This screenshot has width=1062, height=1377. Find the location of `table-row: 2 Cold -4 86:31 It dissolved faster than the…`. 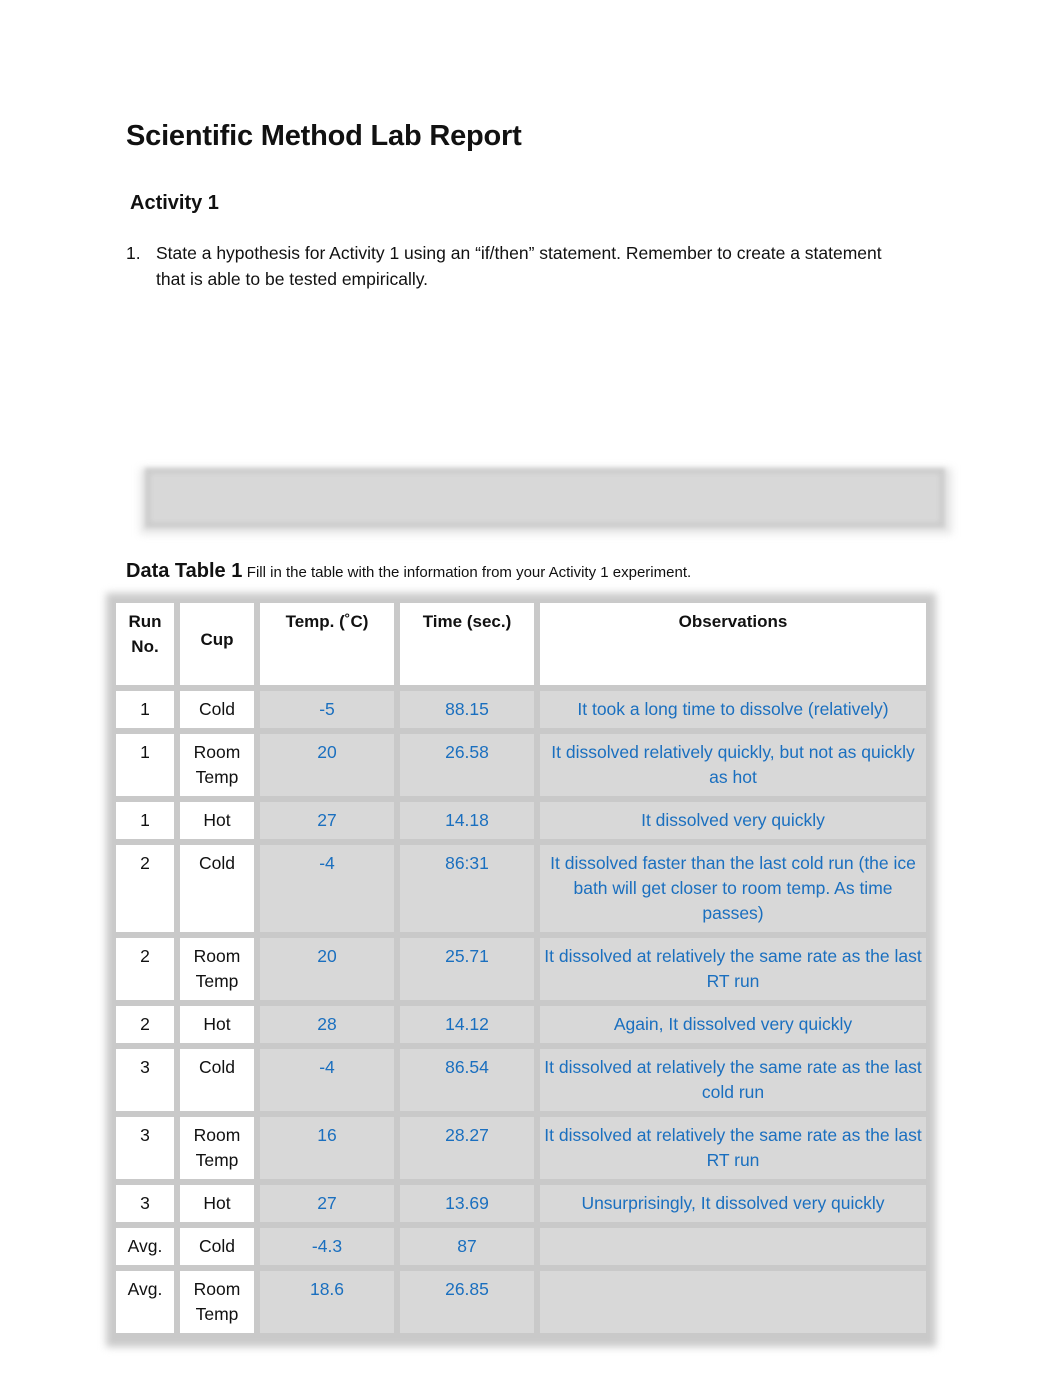

table-row: 2 Cold -4 86:31 It dissolved faster than the… is located at coordinates (521, 888).